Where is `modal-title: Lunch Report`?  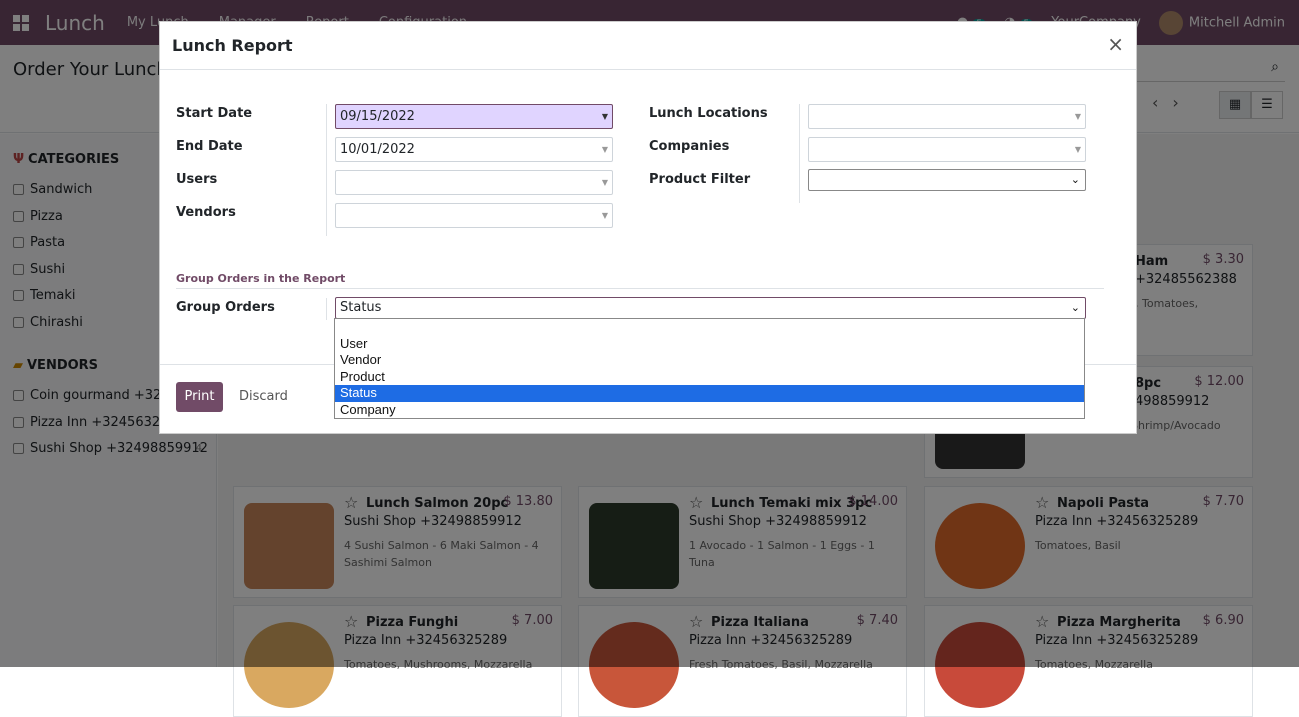 modal-title: Lunch Report is located at coordinates (232, 45).